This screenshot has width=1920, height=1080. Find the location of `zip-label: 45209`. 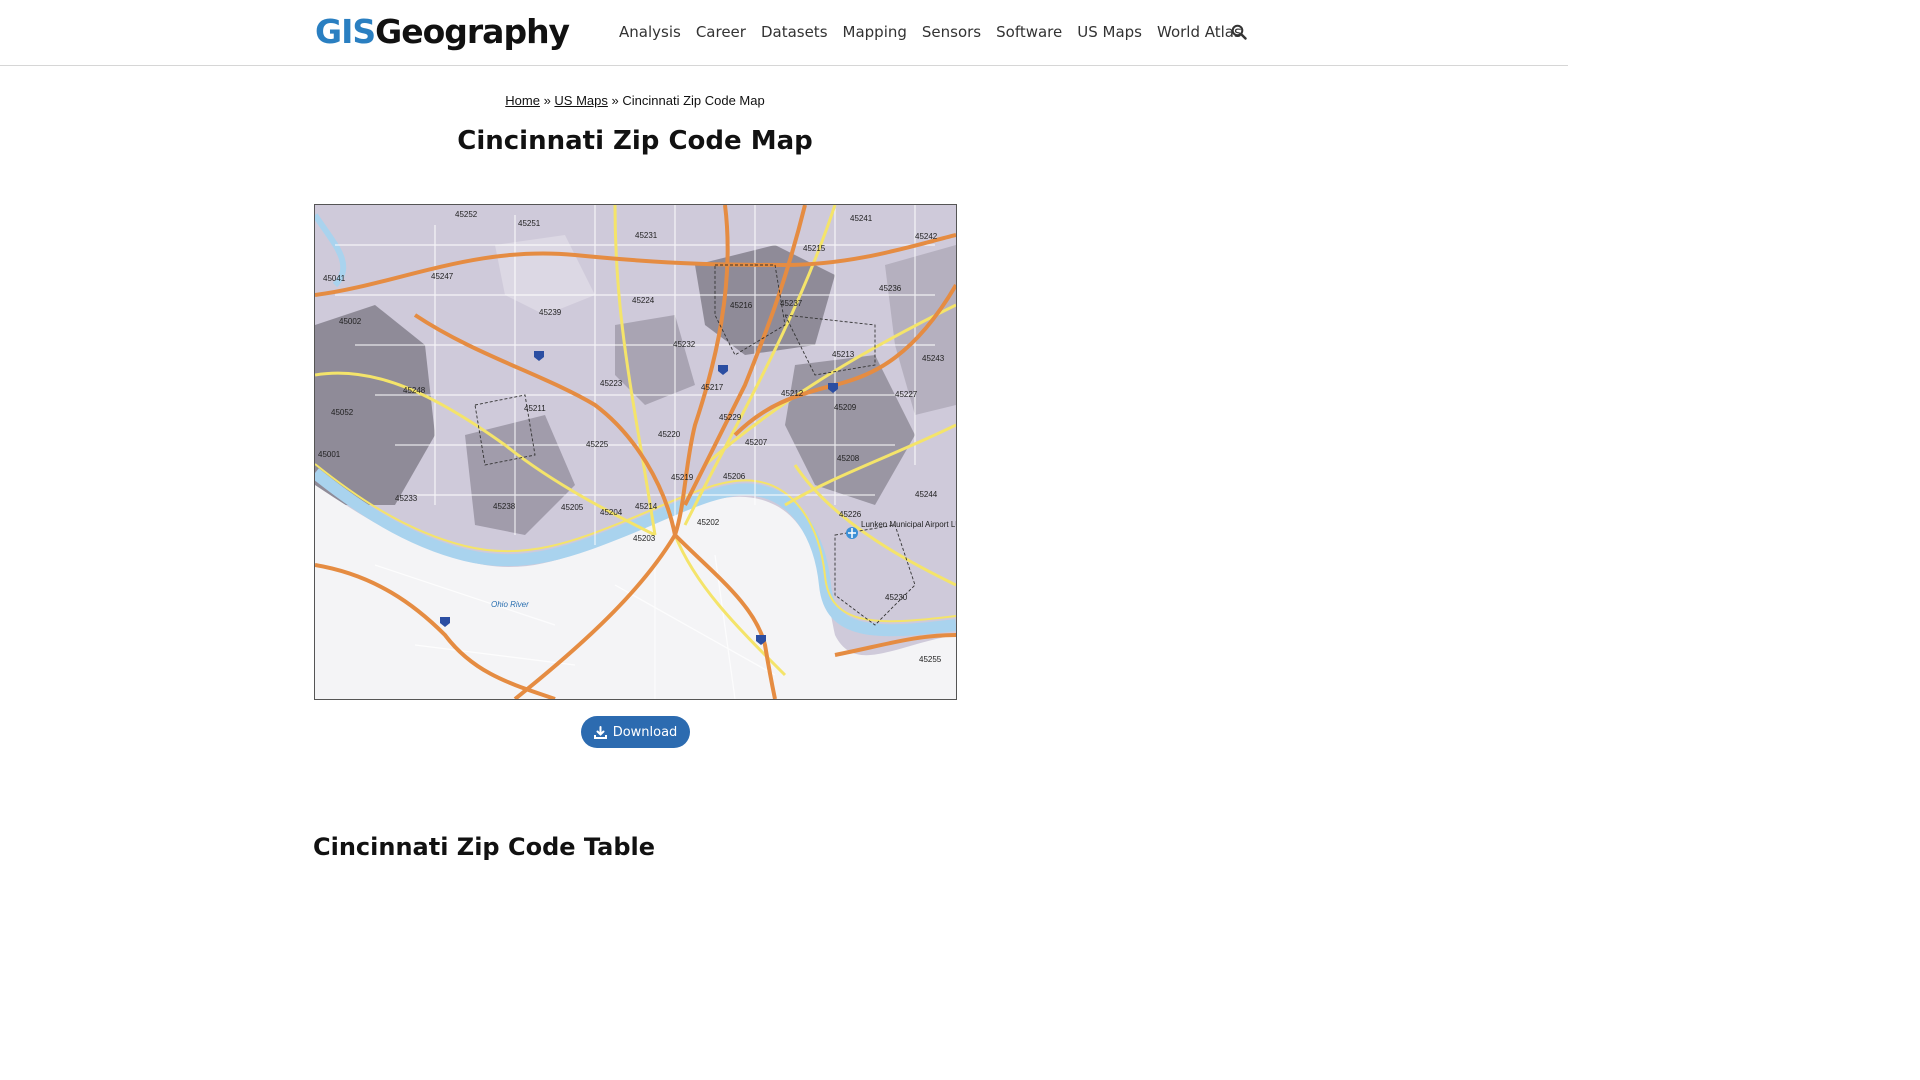

zip-label: 45209 is located at coordinates (845, 407).